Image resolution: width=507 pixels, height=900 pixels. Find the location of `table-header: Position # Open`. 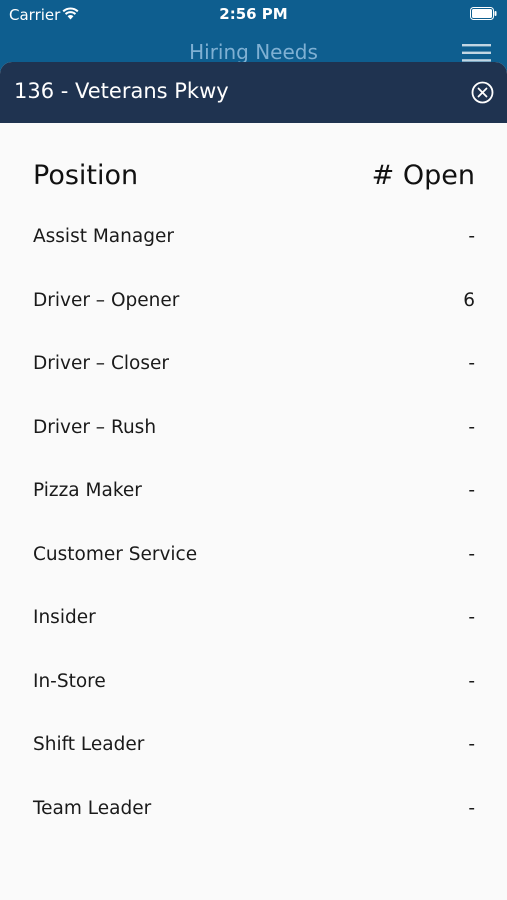

table-header: Position # Open is located at coordinates (254, 178).